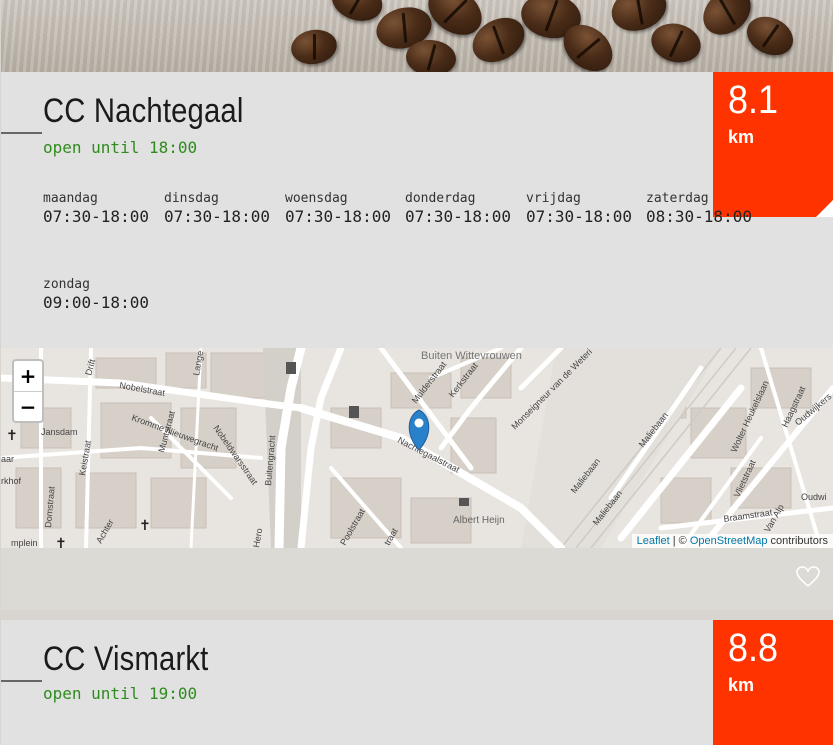 The width and height of the screenshot is (833, 745). I want to click on location-title: CC Vismarkt, so click(126, 659).